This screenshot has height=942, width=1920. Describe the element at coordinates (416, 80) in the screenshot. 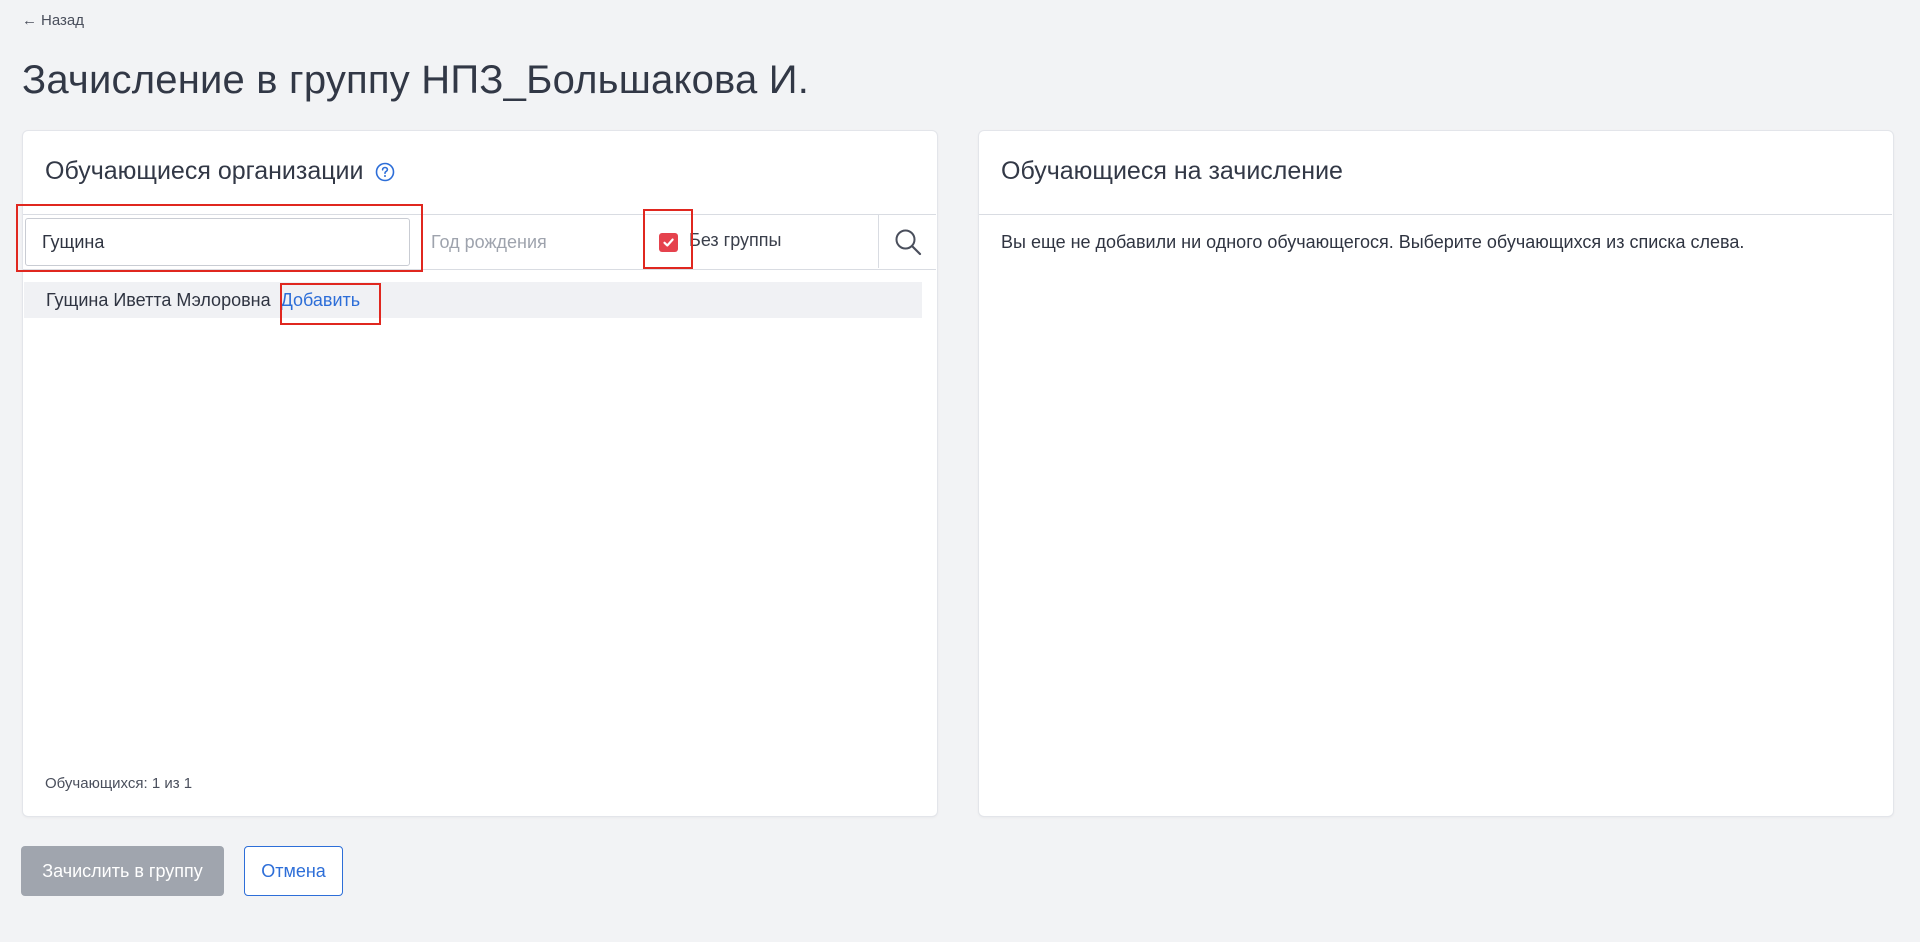

I see `page-title: Зачисление в группу НПЗ_Большакова И.` at that location.